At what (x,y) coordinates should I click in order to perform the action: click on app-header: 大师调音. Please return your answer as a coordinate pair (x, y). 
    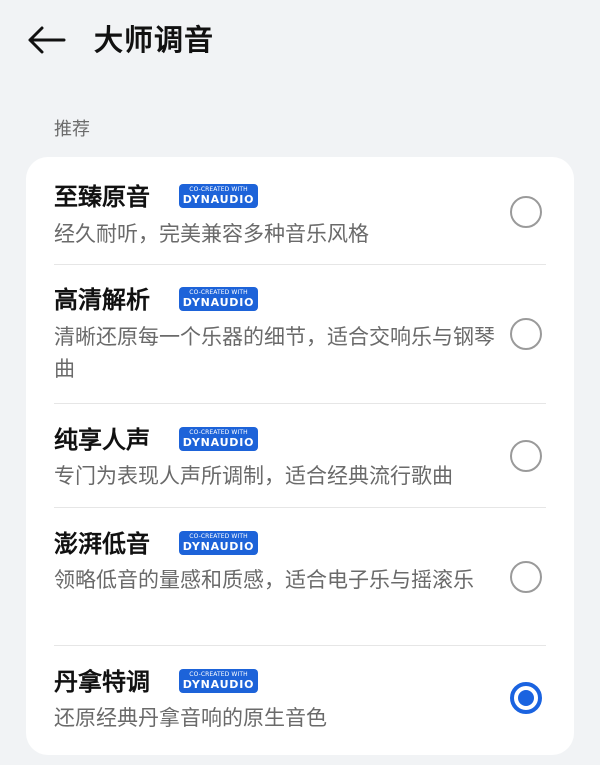
    Looking at the image, I should click on (300, 42).